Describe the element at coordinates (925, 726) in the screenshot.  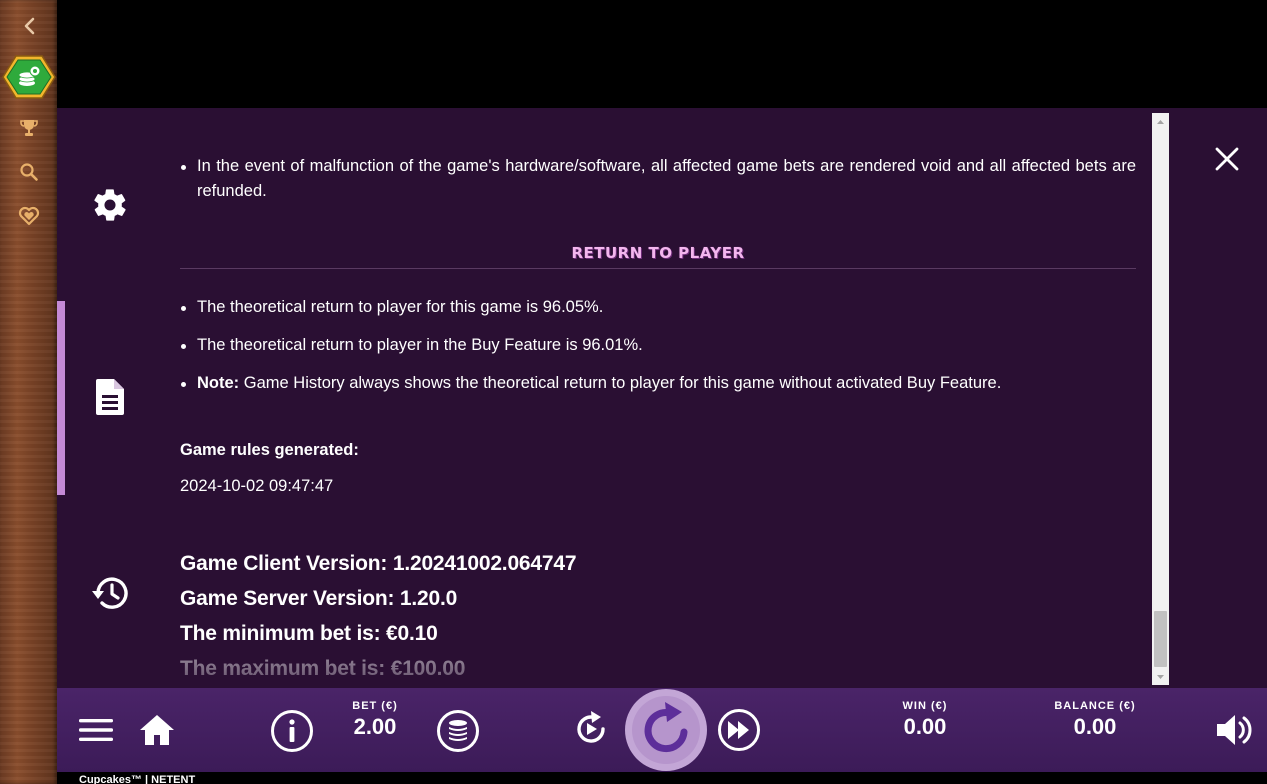
I see `win-value: 0.00` at that location.